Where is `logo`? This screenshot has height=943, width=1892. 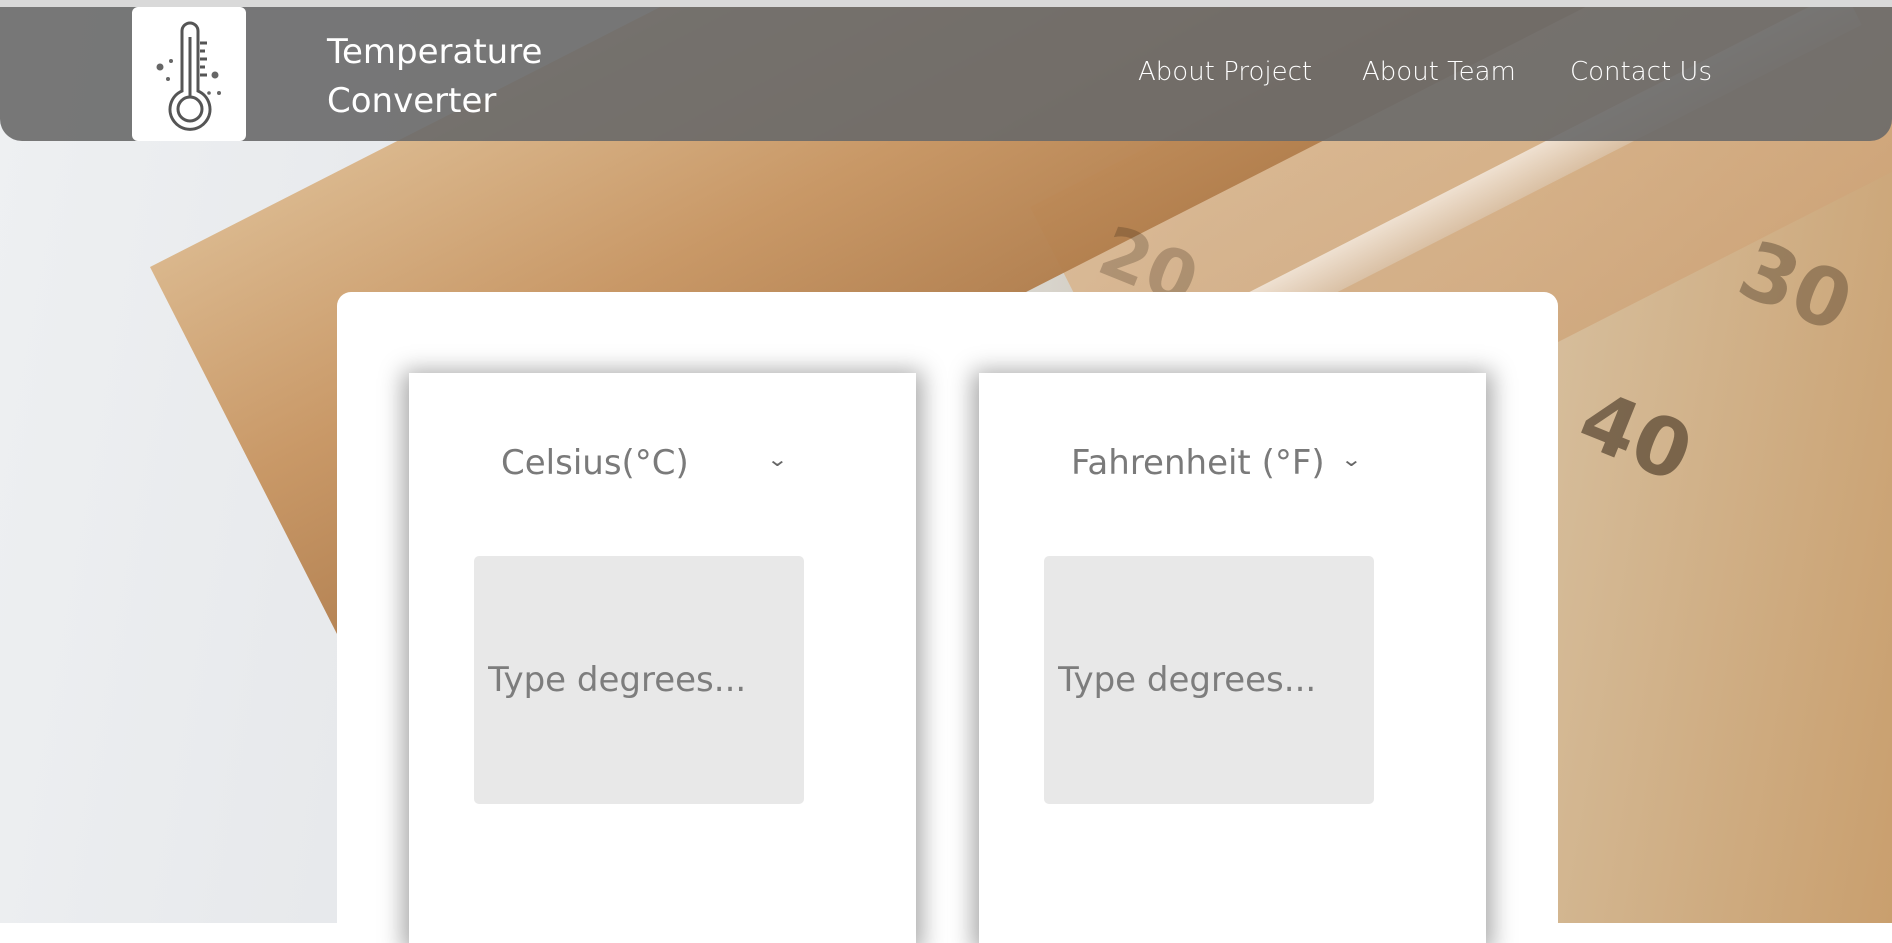
logo is located at coordinates (189, 74).